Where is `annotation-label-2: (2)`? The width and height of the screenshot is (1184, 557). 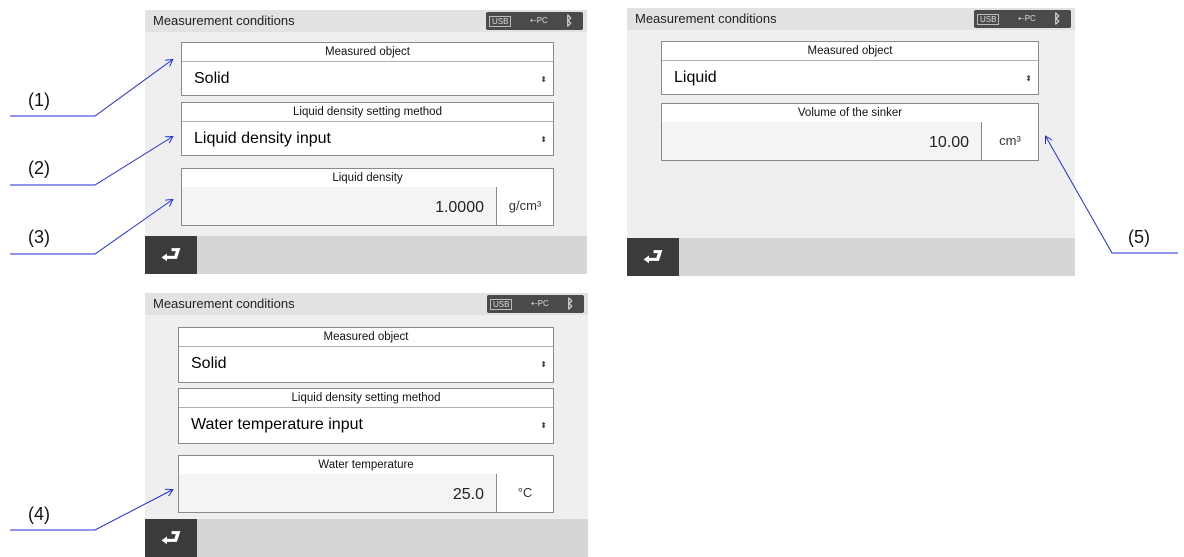 annotation-label-2: (2) is located at coordinates (39, 168).